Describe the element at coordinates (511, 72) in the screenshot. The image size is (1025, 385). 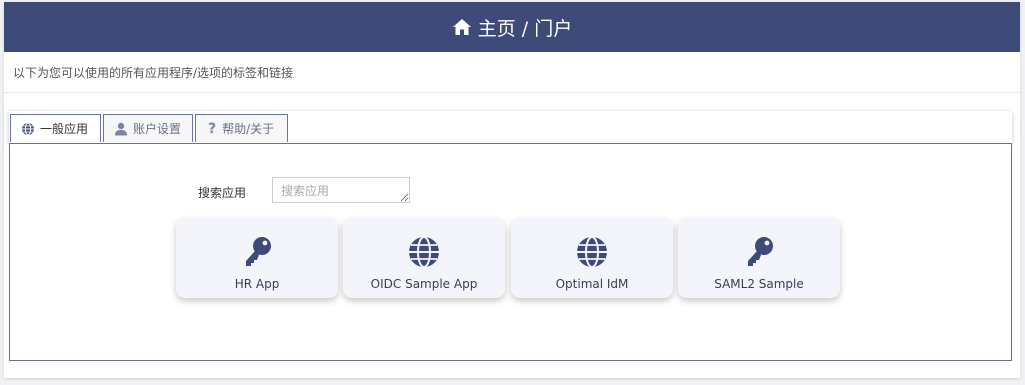
I see `page-description: 以下为您可以使用的所有应用程序/选项的标签和链接` at that location.